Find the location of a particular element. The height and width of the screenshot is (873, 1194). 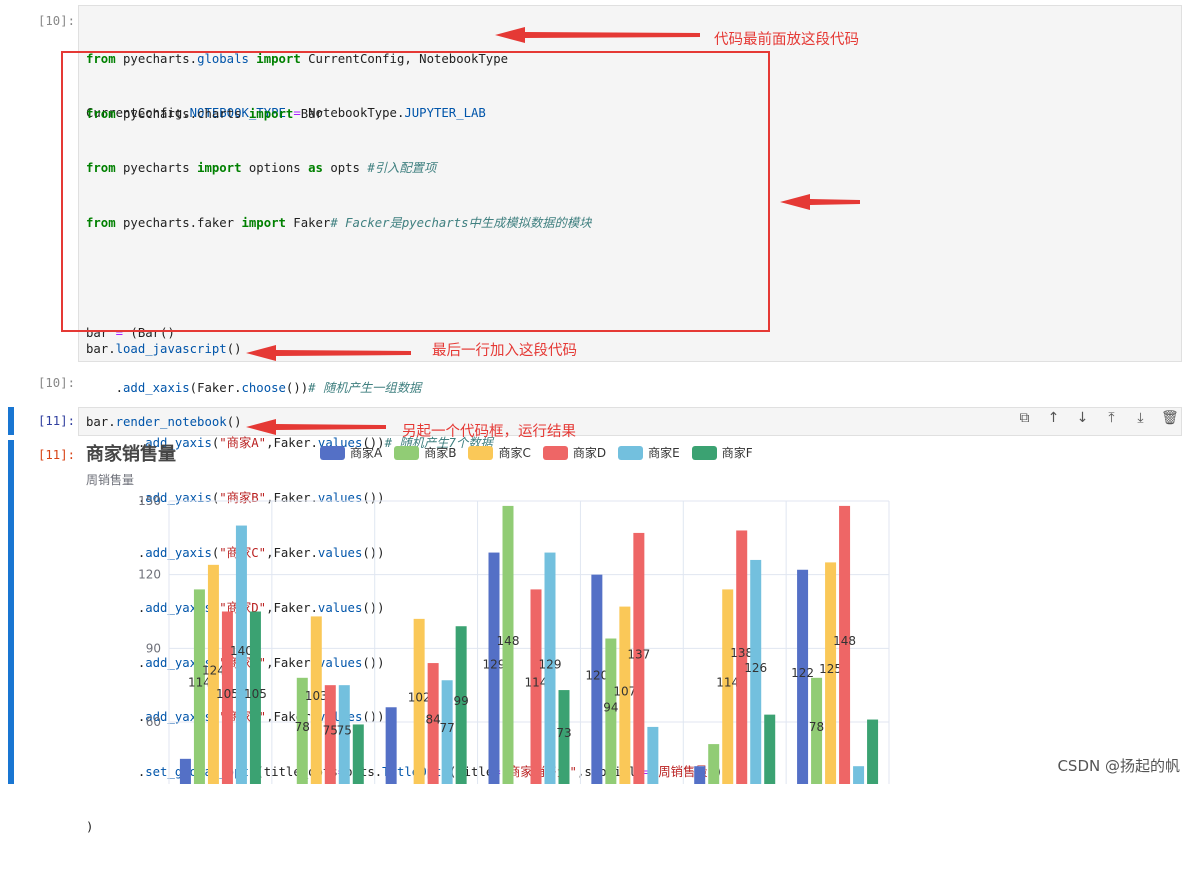

bar-label: 84 is located at coordinates (433, 720).